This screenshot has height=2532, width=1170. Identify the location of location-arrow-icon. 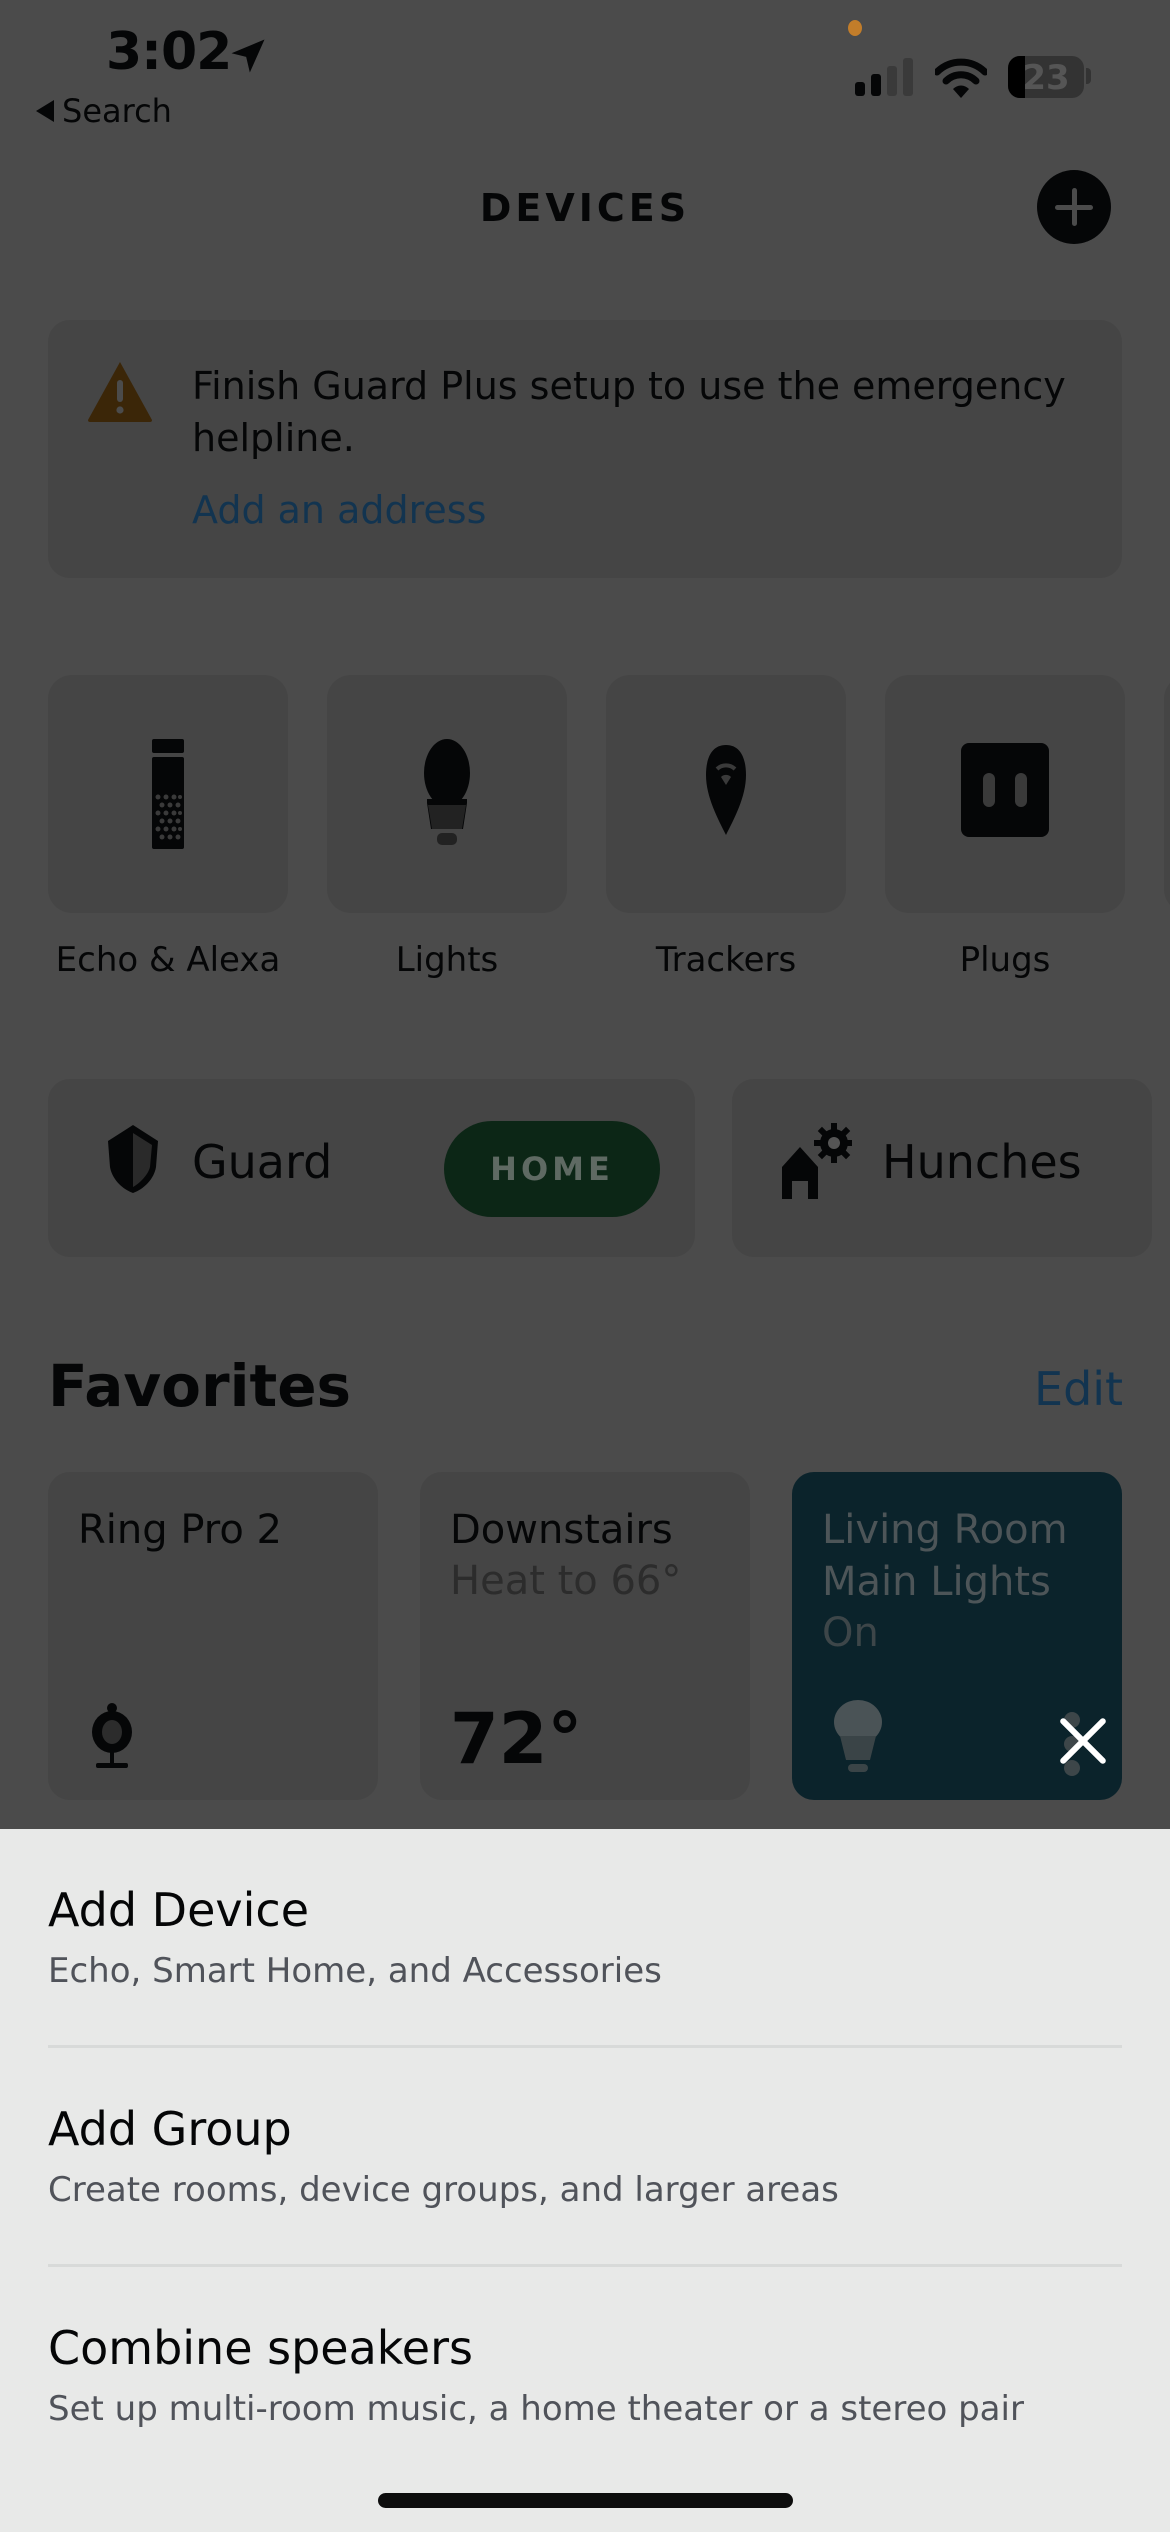
(248, 56).